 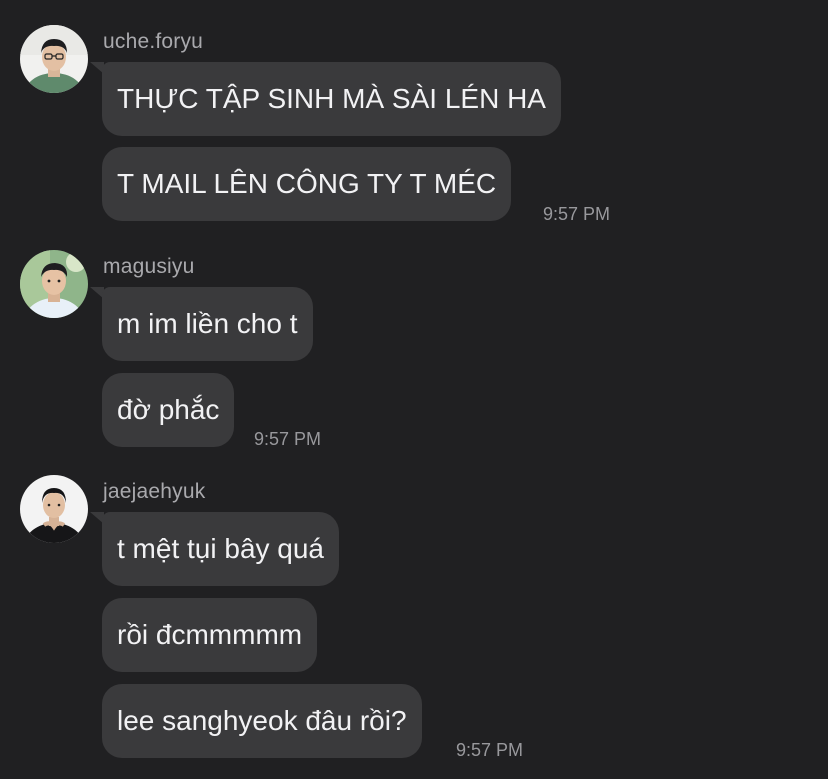 I want to click on message-bubble: T MAIL LÊN CÔNG TY T MÉC, so click(x=307, y=184).